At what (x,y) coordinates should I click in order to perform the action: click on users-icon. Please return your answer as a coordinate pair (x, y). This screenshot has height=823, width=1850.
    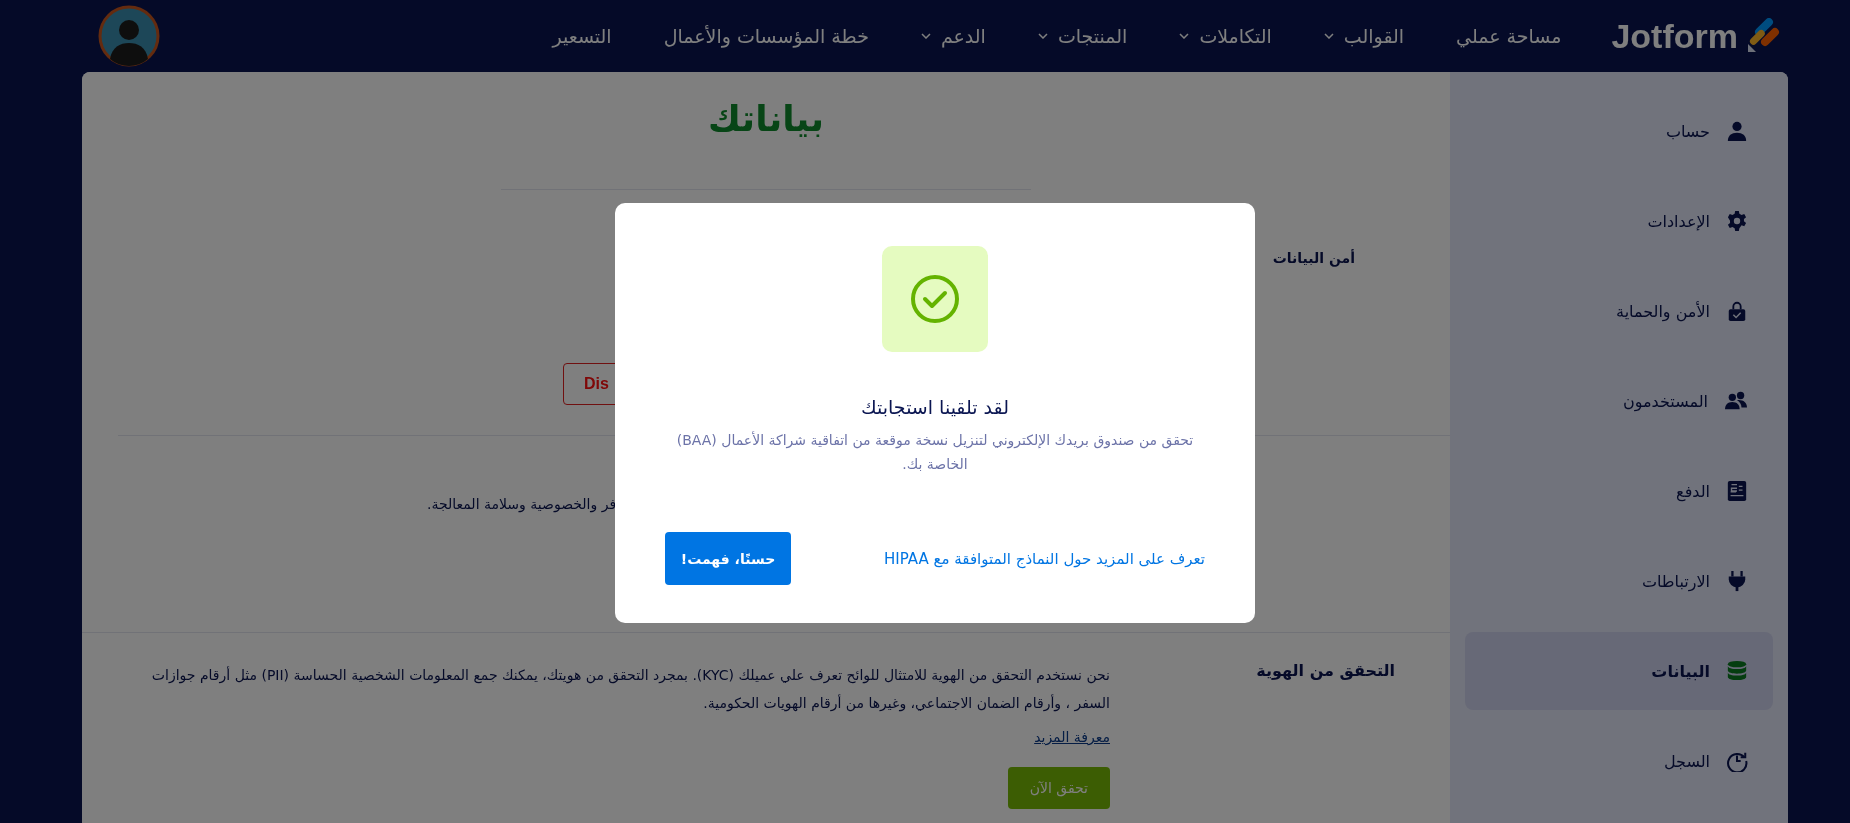
    Looking at the image, I should click on (1736, 401).